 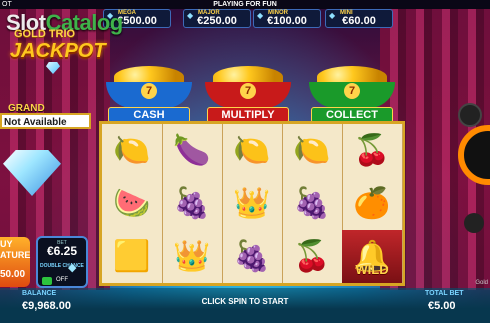 What do you see at coordinates (217, 21) in the screenshot?
I see `jackpot-value: €250.00` at bounding box center [217, 21].